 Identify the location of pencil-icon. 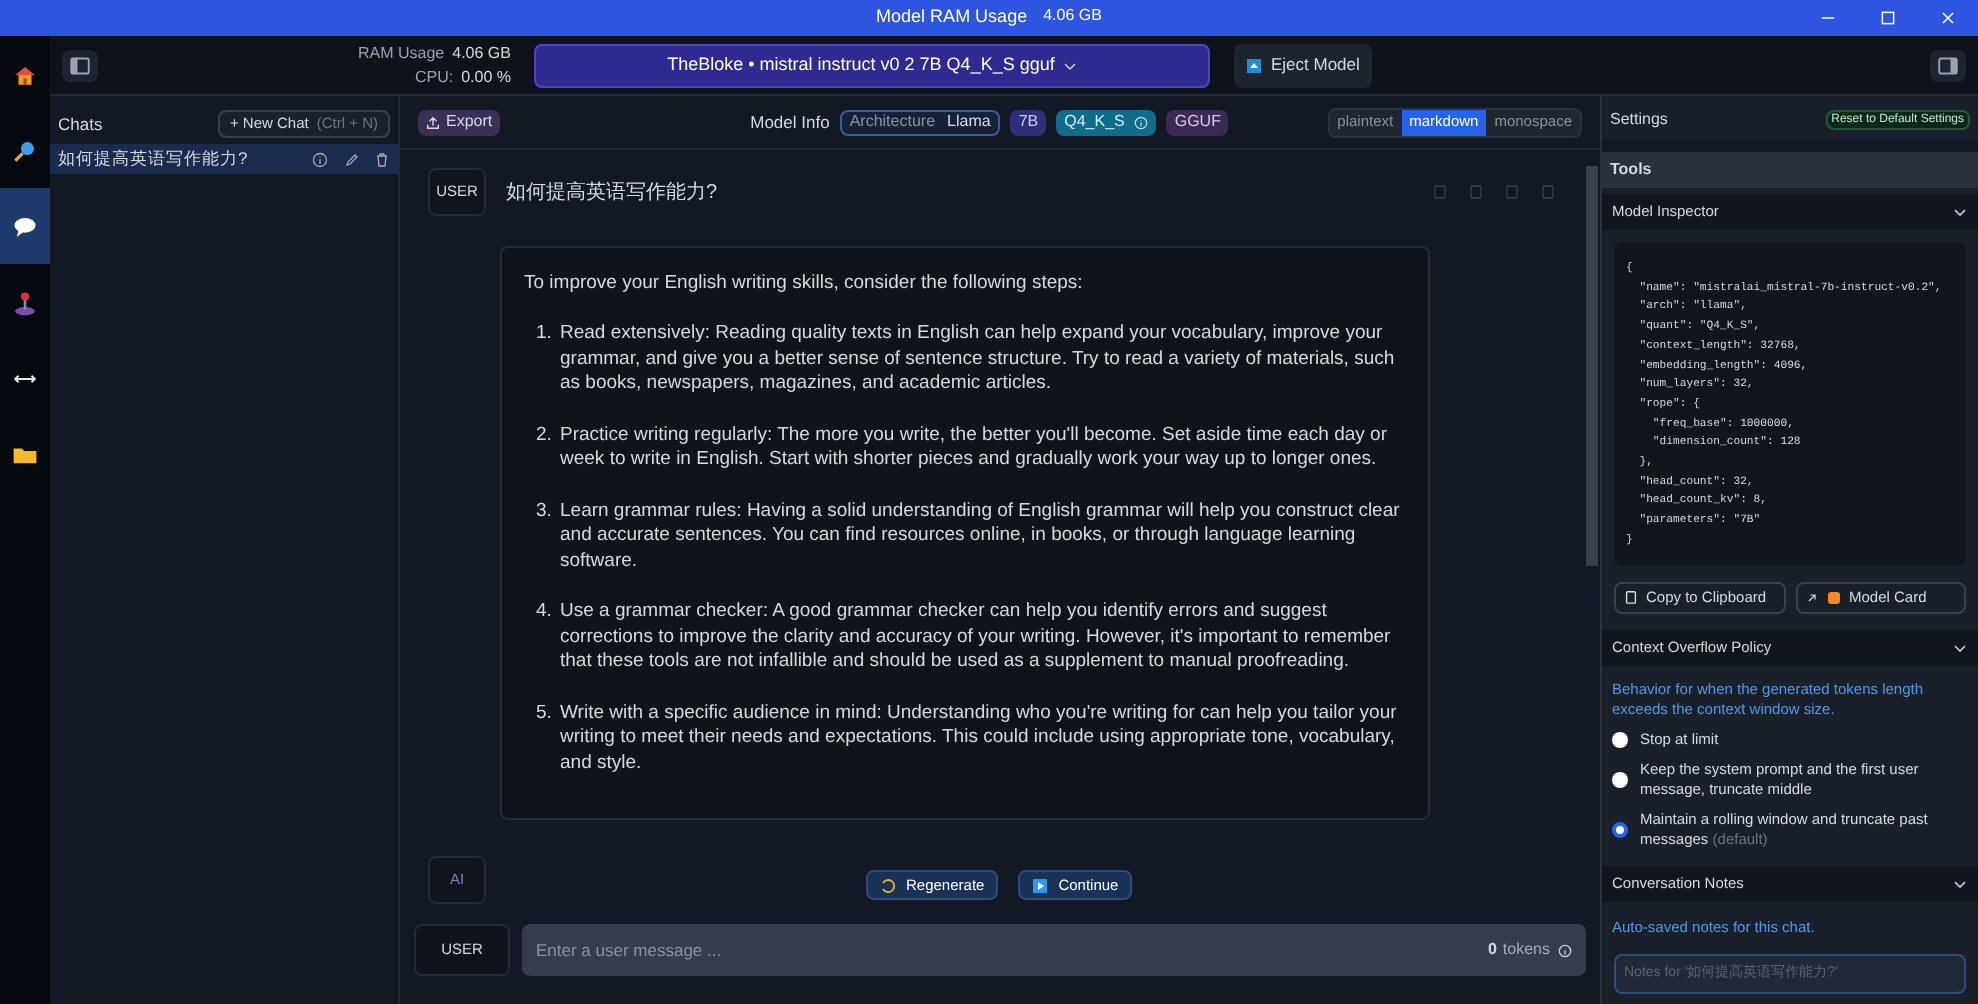
(352, 159).